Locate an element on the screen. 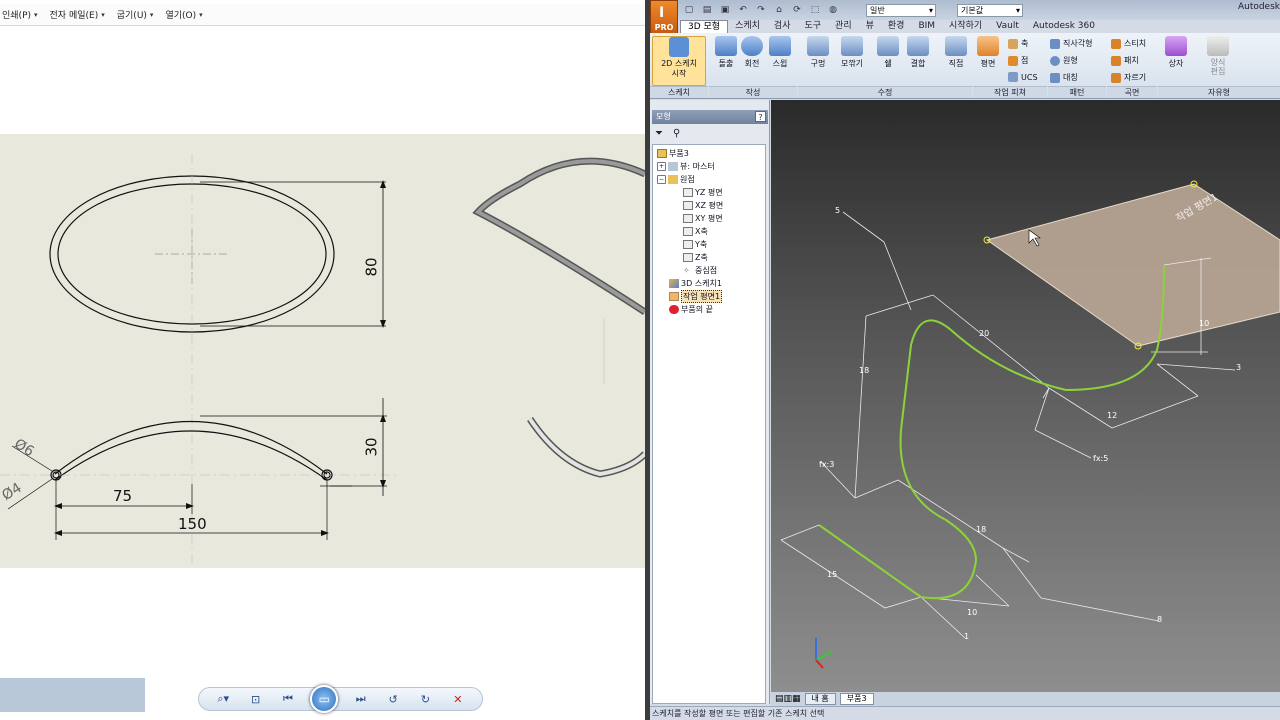  rotate-left-icon: ↺ is located at coordinates (393, 699).